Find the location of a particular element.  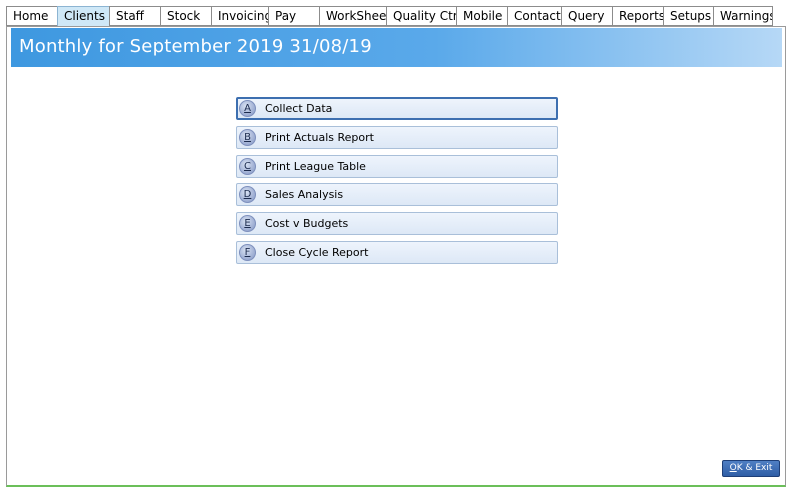

tab-pay: Pay is located at coordinates (293, 16).